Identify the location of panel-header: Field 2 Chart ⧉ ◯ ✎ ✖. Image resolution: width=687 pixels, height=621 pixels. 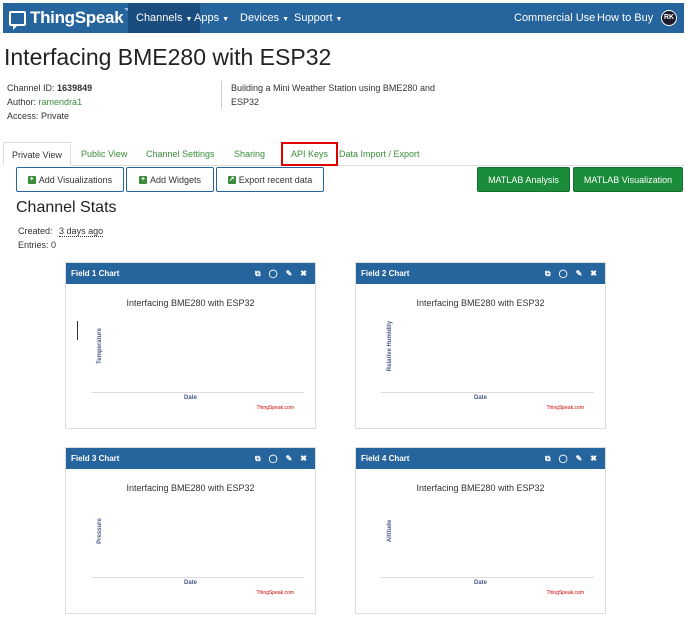
(480, 273).